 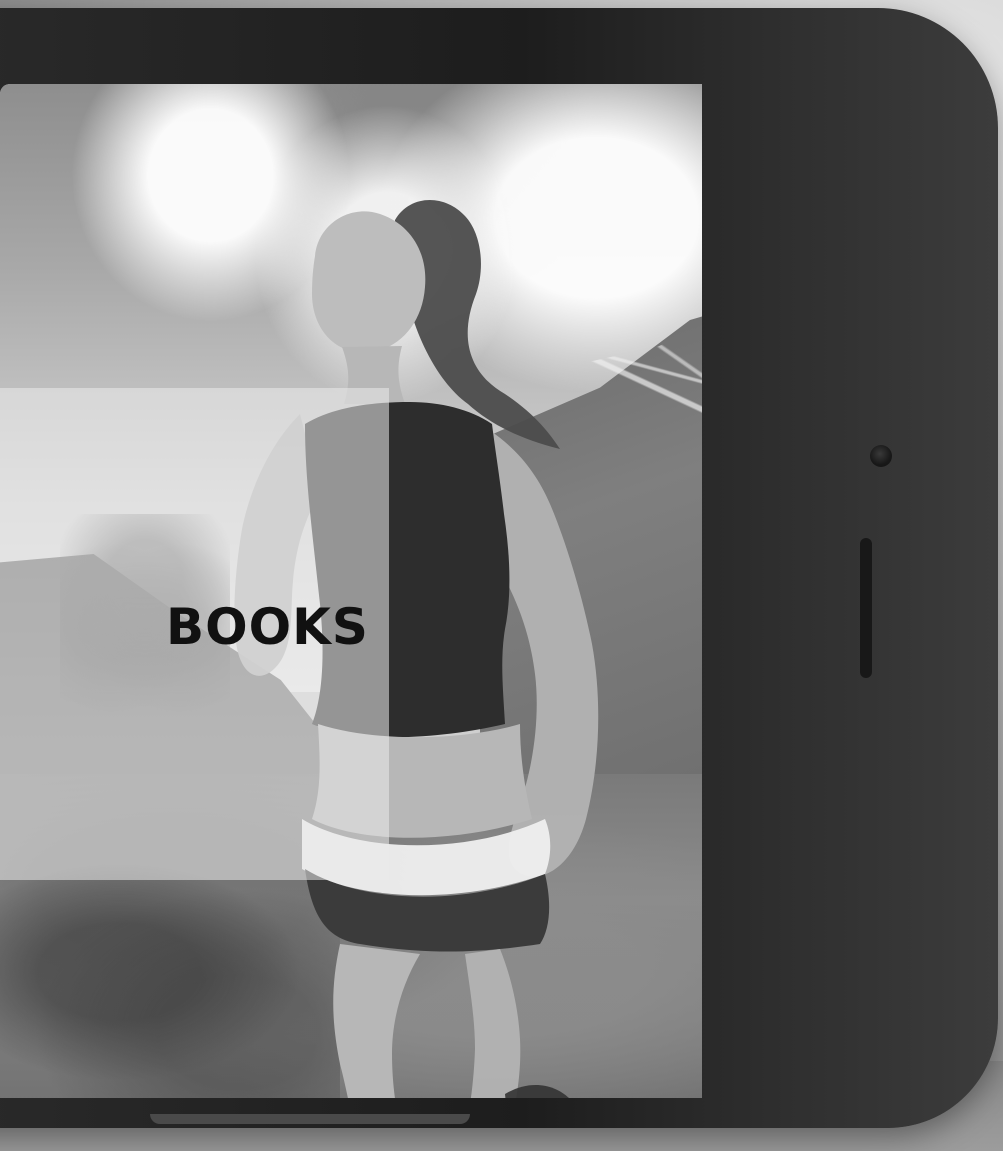 What do you see at coordinates (310, 1119) in the screenshot?
I see `phone-bottom-edge` at bounding box center [310, 1119].